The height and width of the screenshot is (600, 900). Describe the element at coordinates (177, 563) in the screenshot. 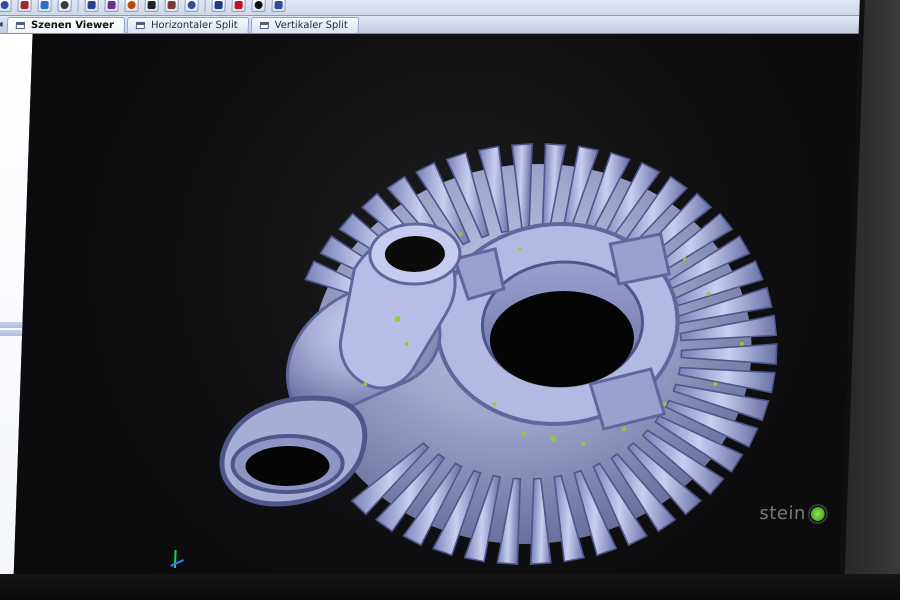

I see `axis-triad-icon` at that location.